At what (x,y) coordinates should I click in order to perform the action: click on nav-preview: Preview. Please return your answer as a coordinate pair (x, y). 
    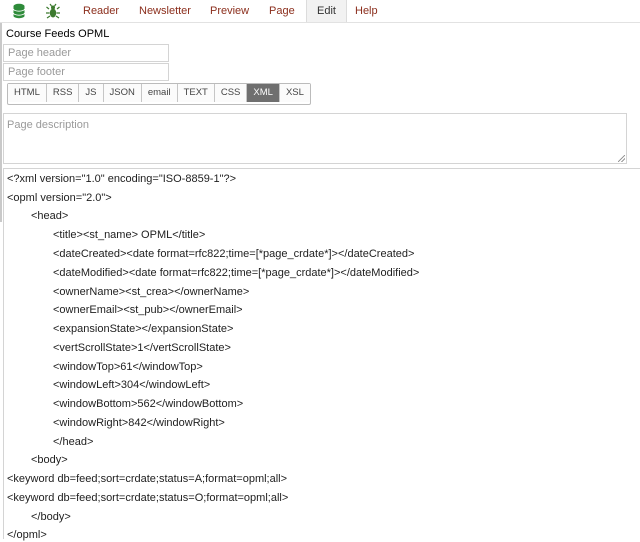
    Looking at the image, I should click on (229, 11).